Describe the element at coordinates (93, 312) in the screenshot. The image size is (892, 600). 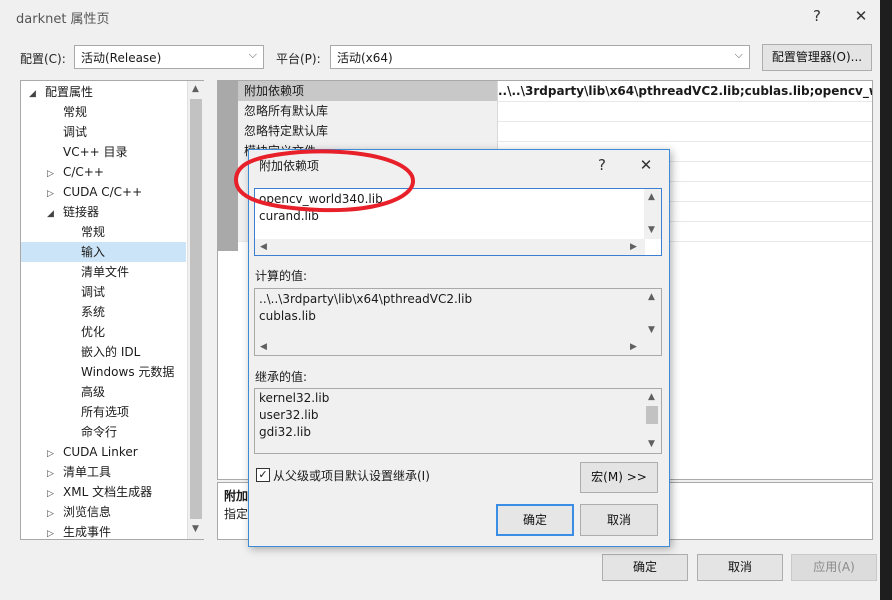
I see `tree-node-label: 系统` at that location.